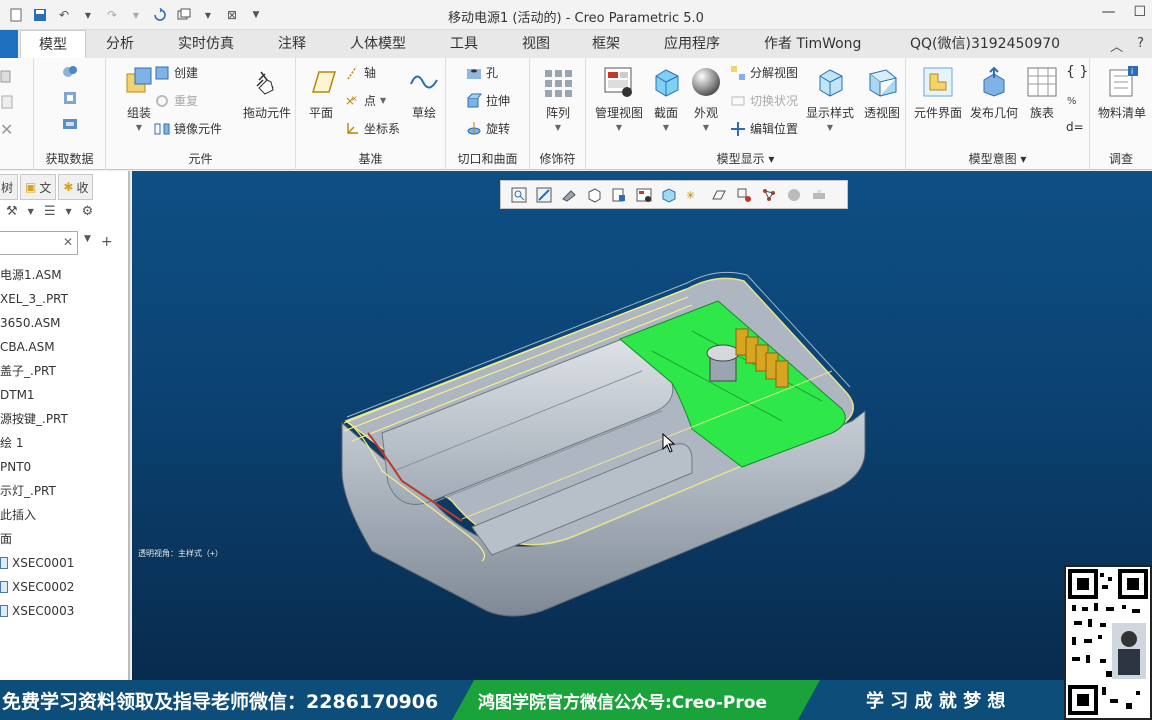  What do you see at coordinates (666, 99) in the screenshot?
I see `section-button: 截面 ▼` at bounding box center [666, 99].